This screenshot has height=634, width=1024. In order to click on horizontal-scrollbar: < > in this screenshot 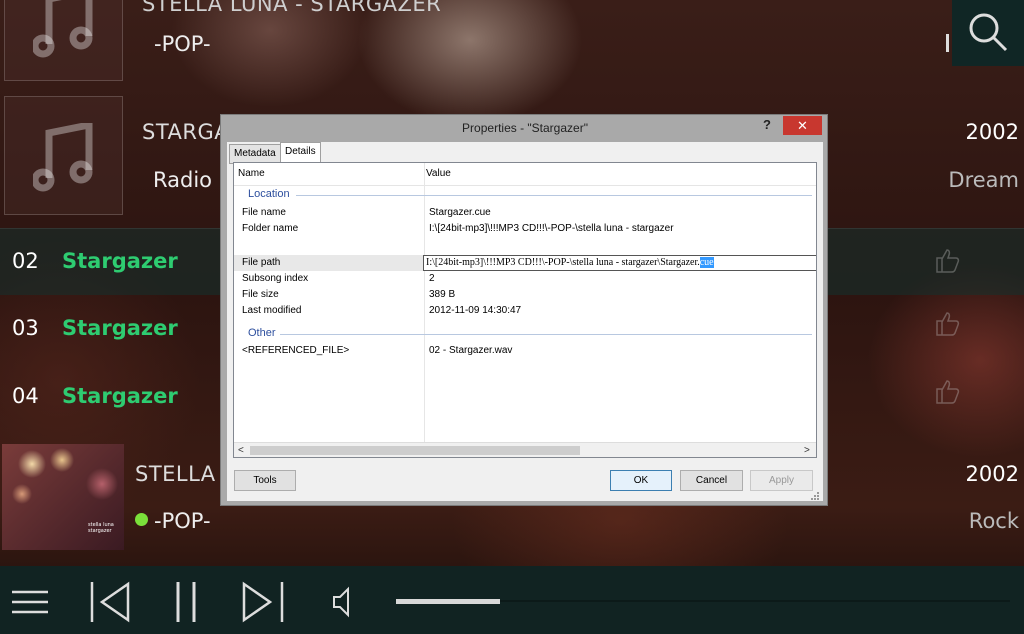, I will do `click(525, 449)`.